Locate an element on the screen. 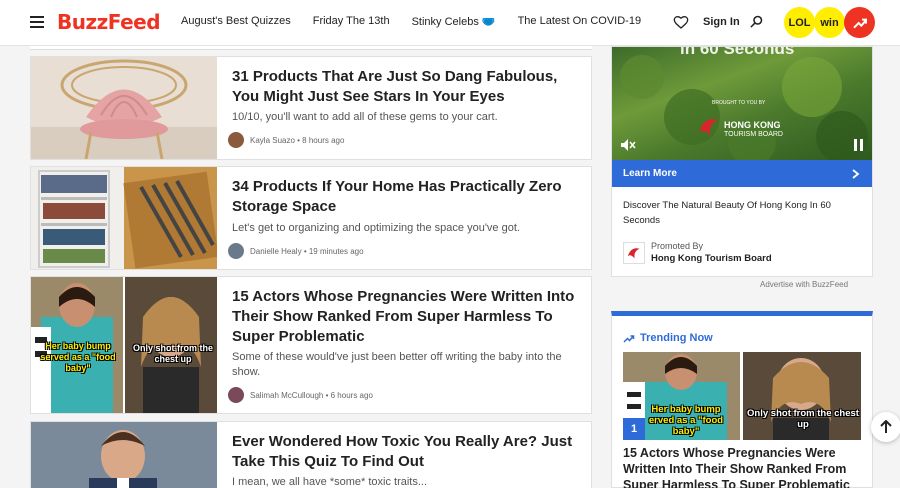  trending-badge is located at coordinates (859, 22).